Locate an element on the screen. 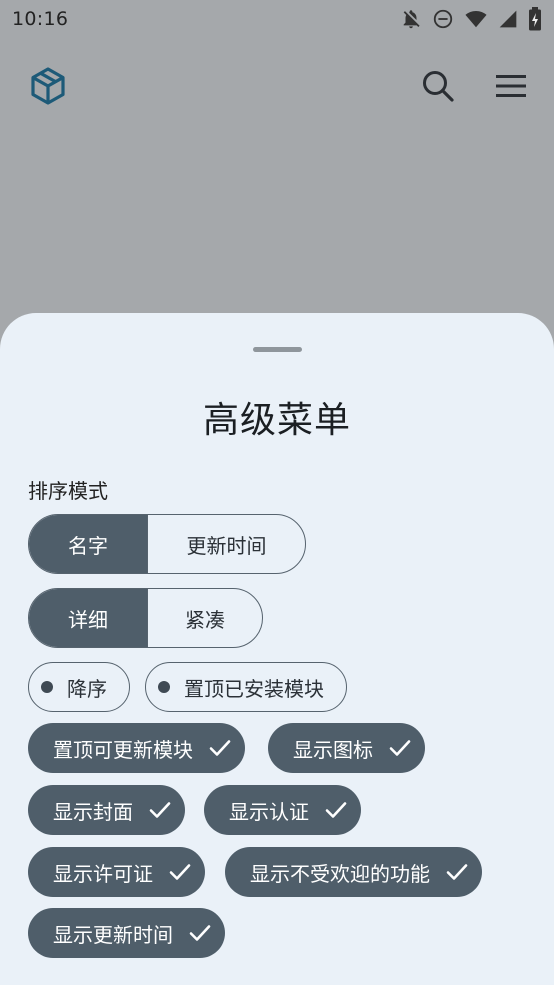  chip-show-update-time: 显示更新时间 is located at coordinates (126, 933).